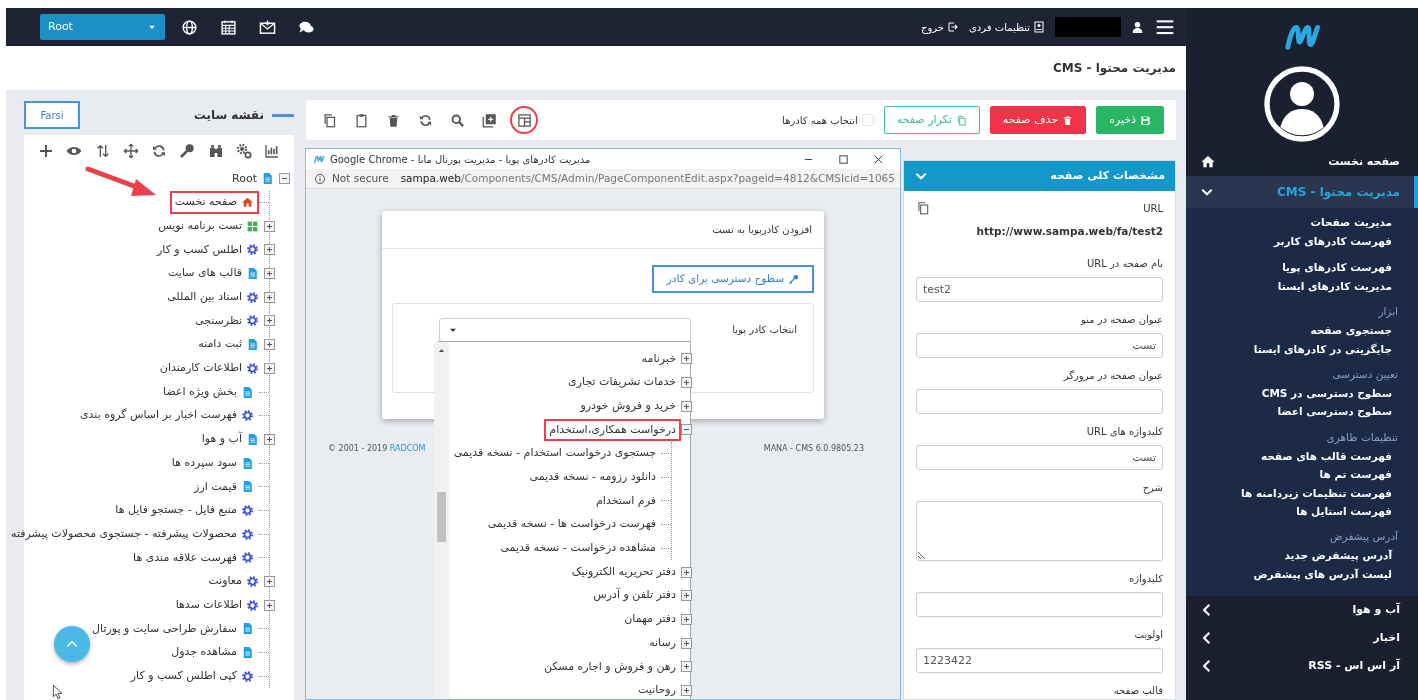 The image size is (1418, 700). What do you see at coordinates (571, 524) in the screenshot?
I see `dropdown-option: فهرست درخواست ها - نسخه قدیمی` at bounding box center [571, 524].